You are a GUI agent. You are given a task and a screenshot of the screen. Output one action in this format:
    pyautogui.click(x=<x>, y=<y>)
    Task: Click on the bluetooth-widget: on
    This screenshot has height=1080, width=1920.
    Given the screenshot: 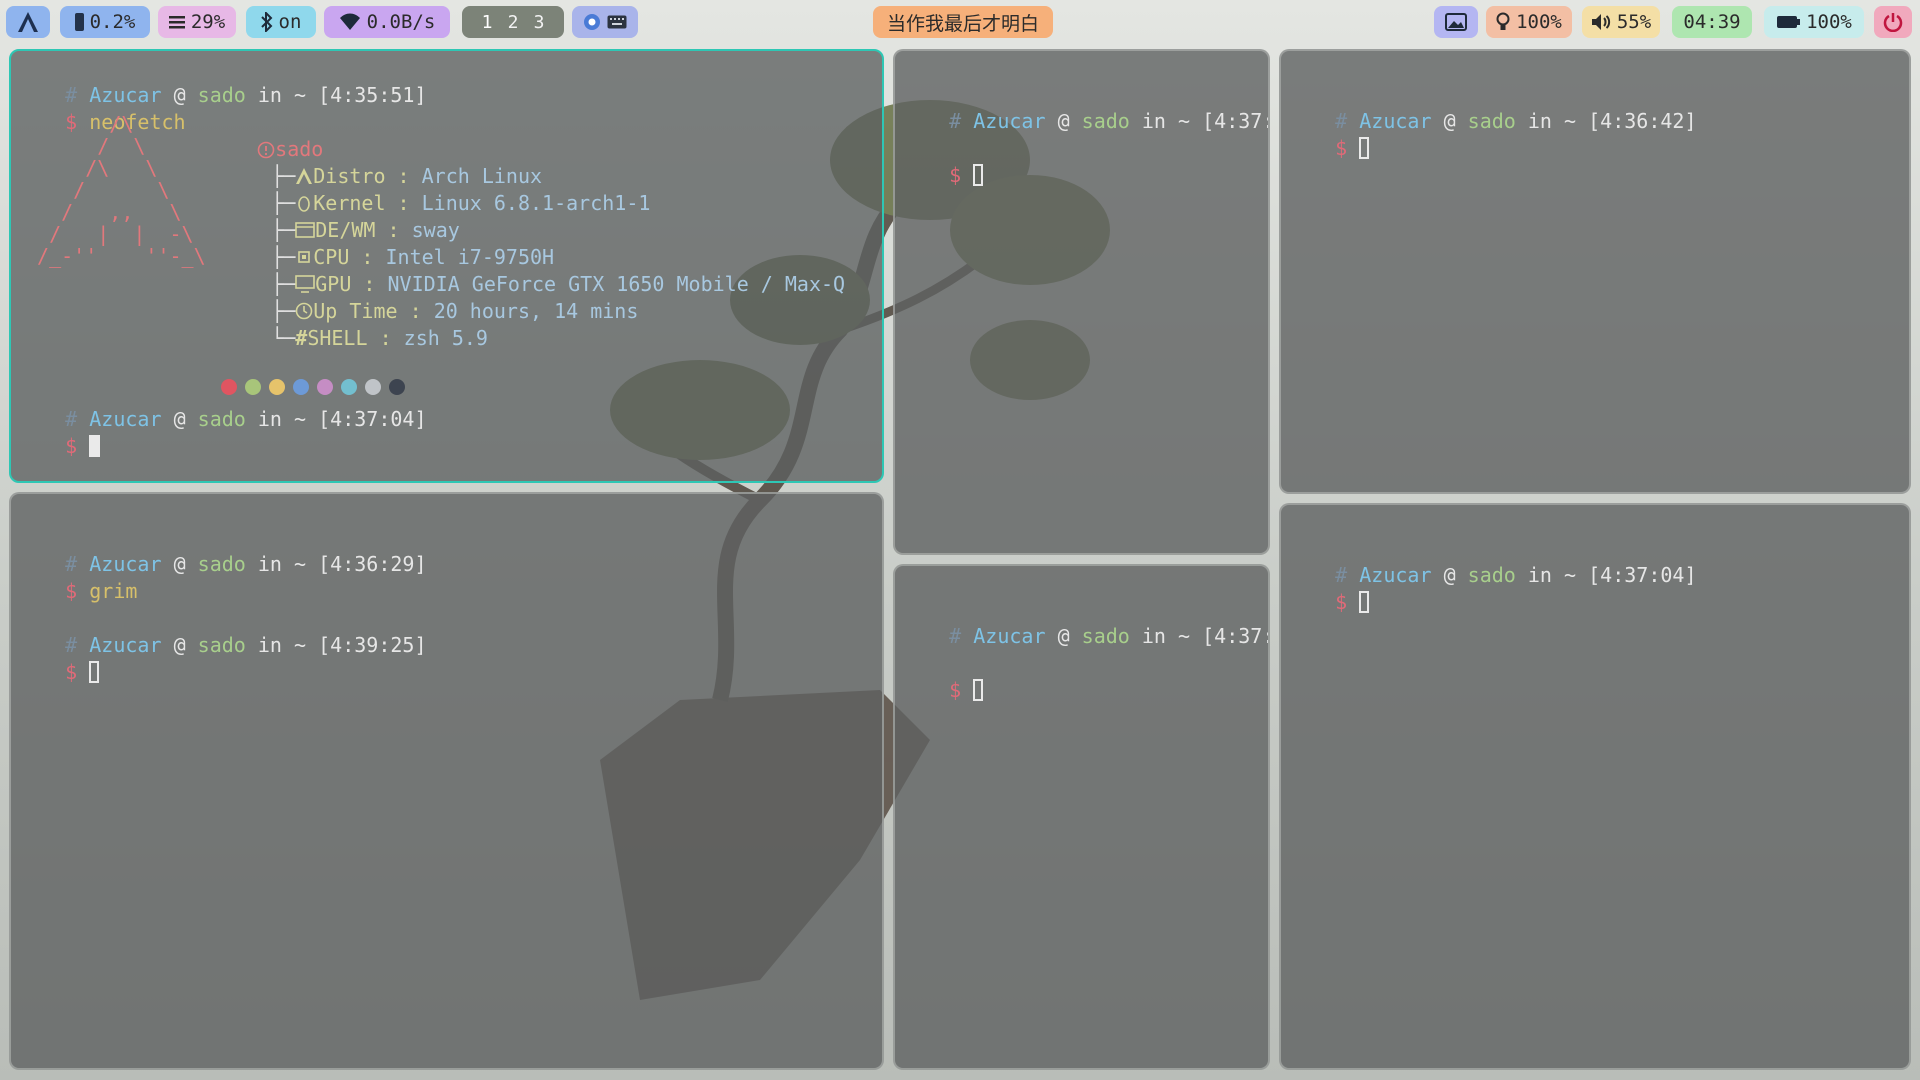 What is the action you would take?
    pyautogui.click(x=281, y=22)
    